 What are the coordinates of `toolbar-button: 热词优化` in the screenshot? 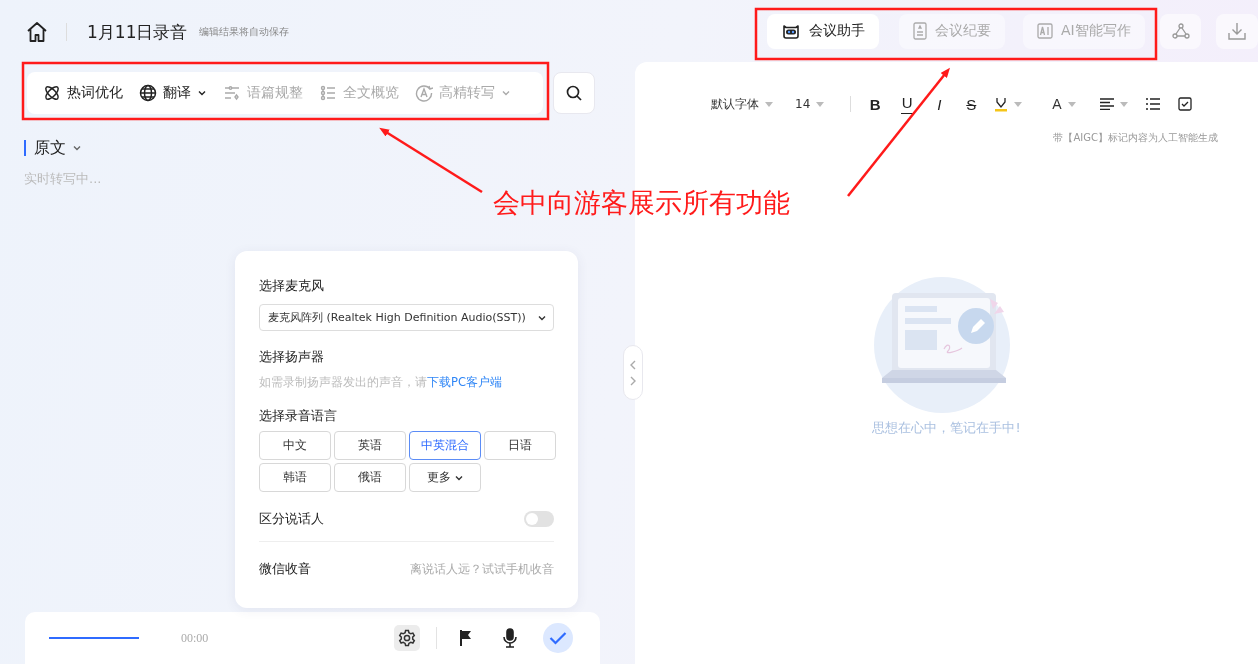 It's located at (83, 93).